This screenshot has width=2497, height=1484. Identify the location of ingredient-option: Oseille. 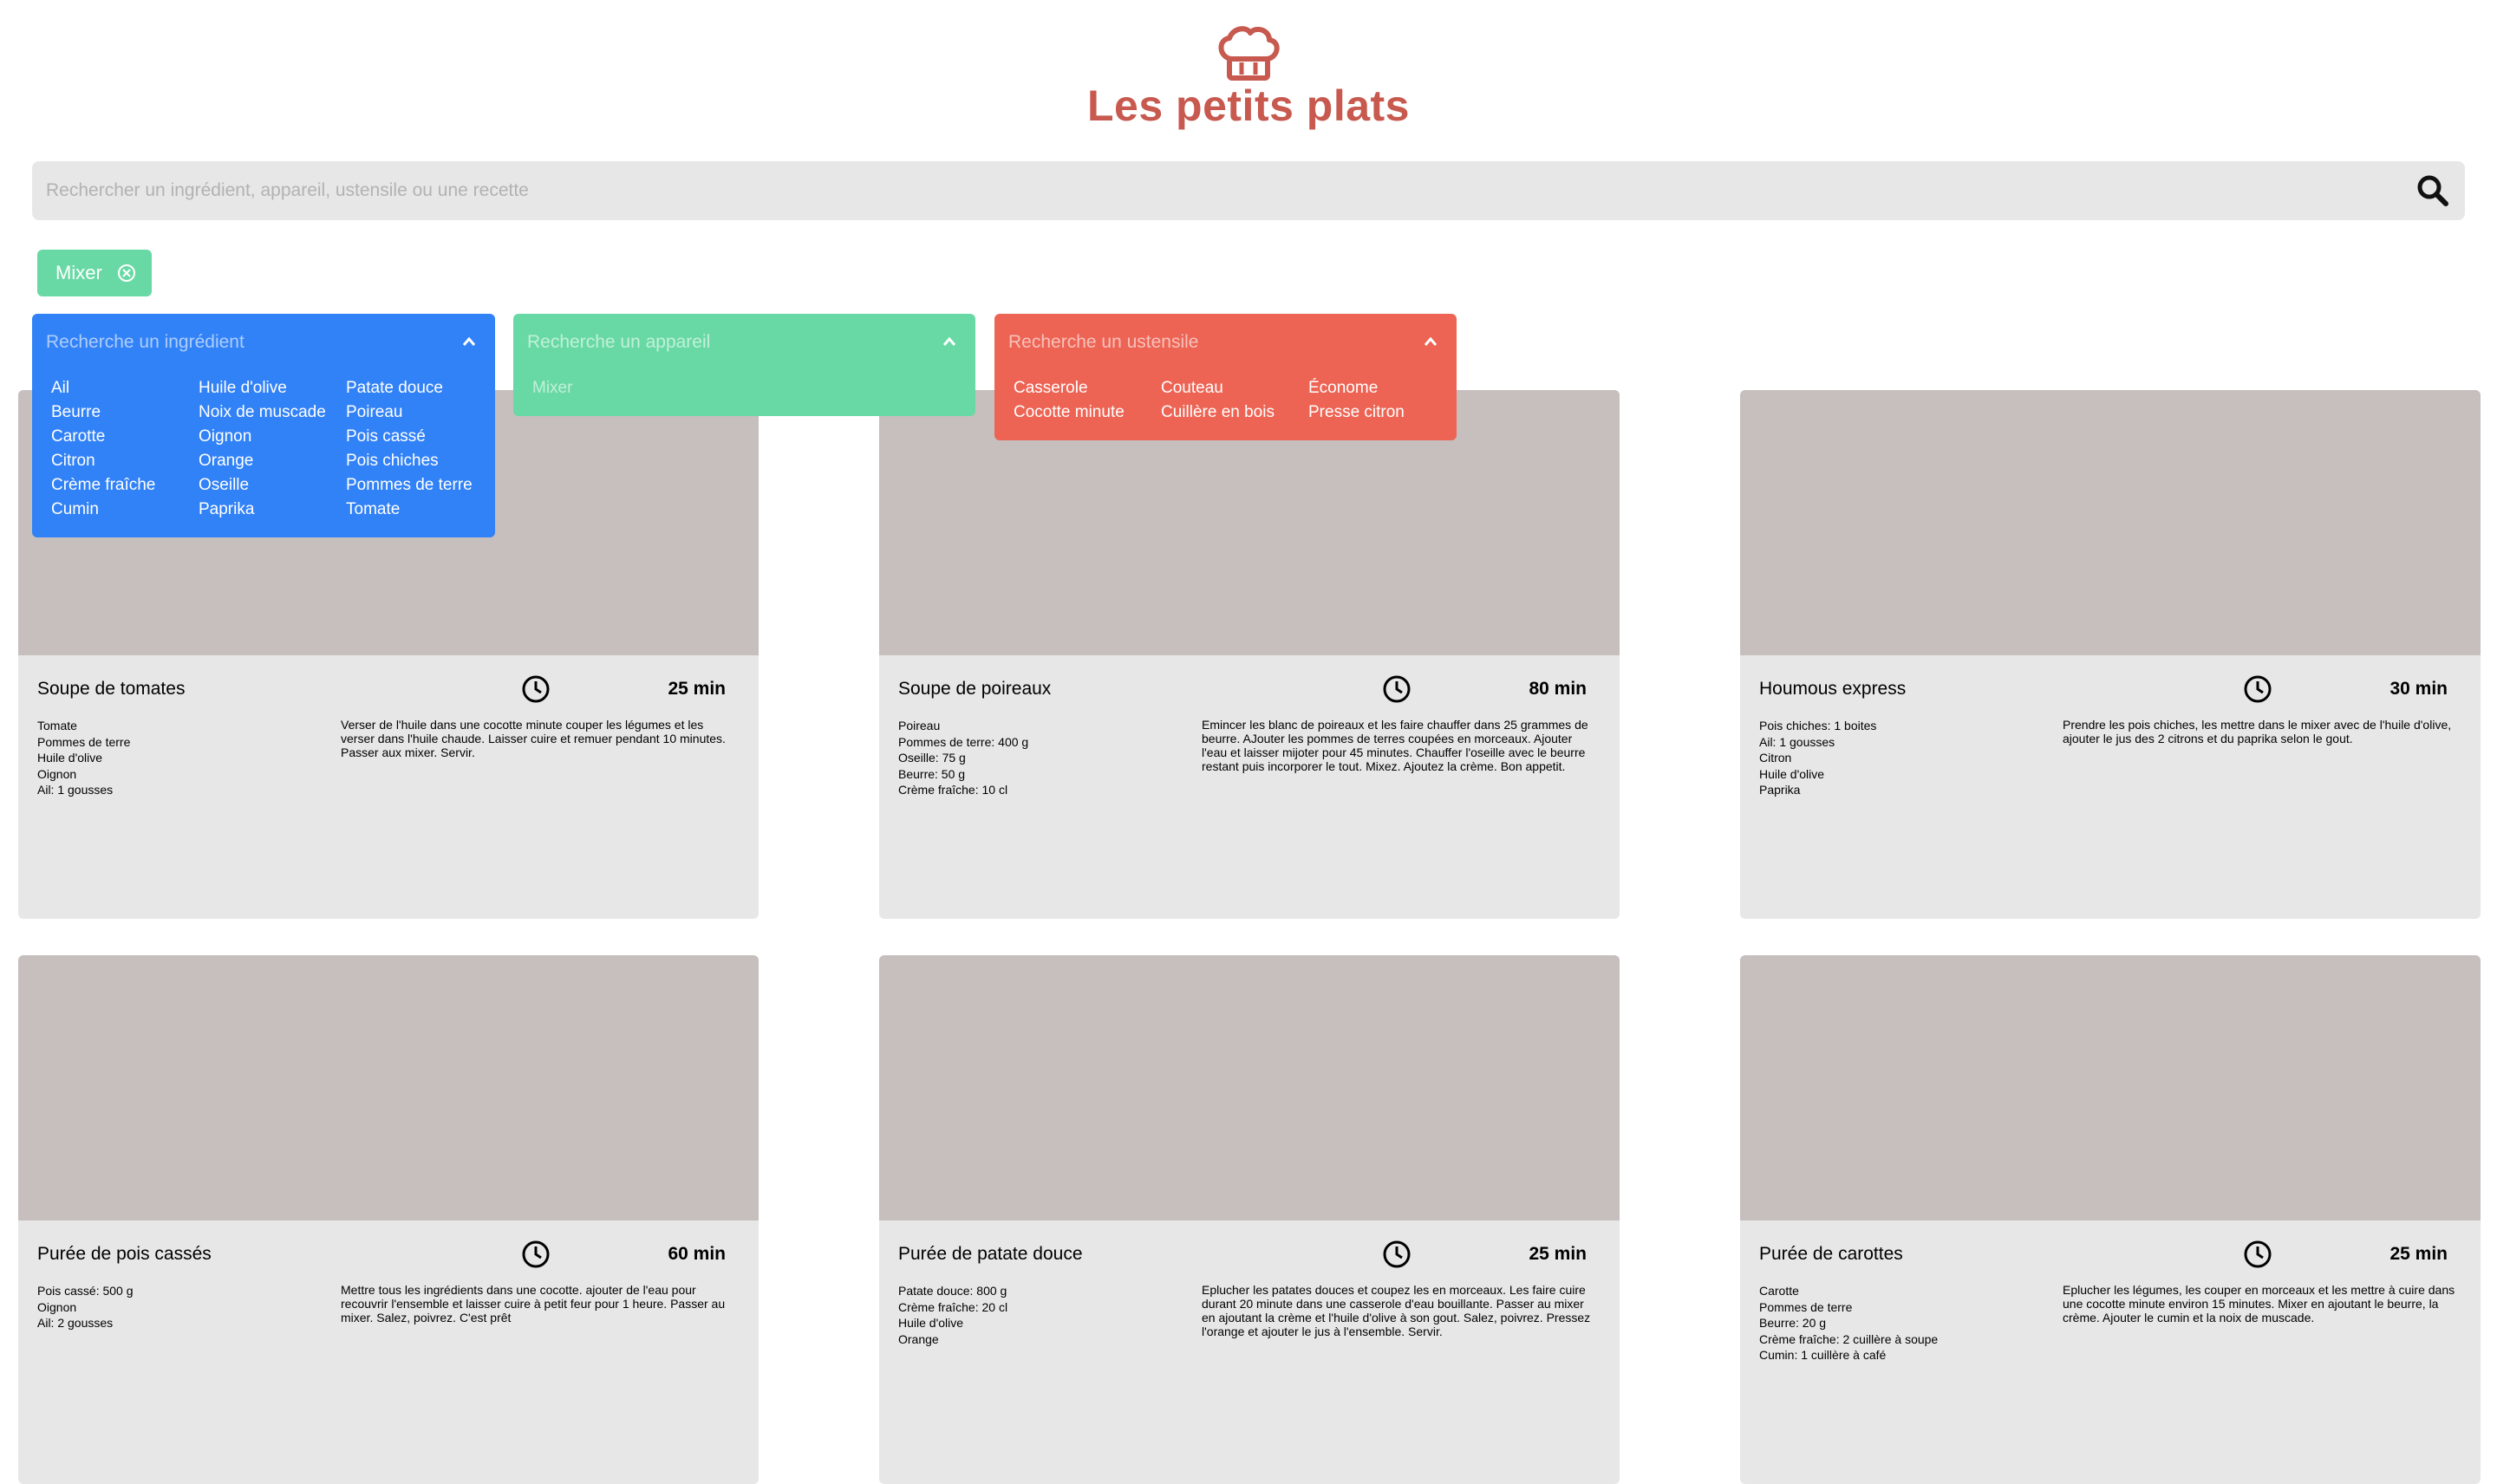
(272, 485).